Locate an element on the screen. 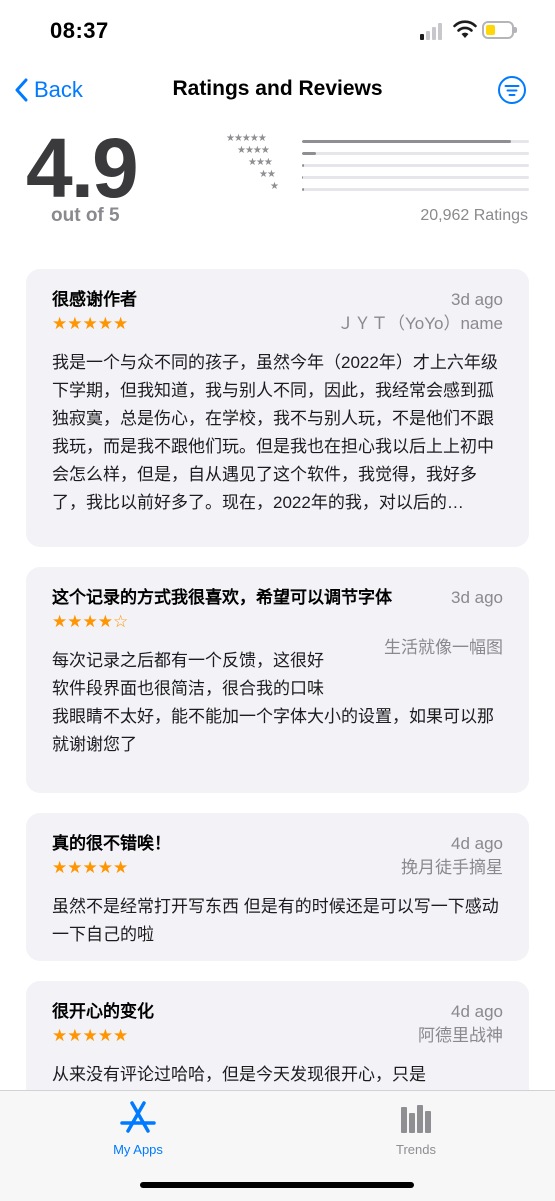  home-indicator is located at coordinates (277, 1185).